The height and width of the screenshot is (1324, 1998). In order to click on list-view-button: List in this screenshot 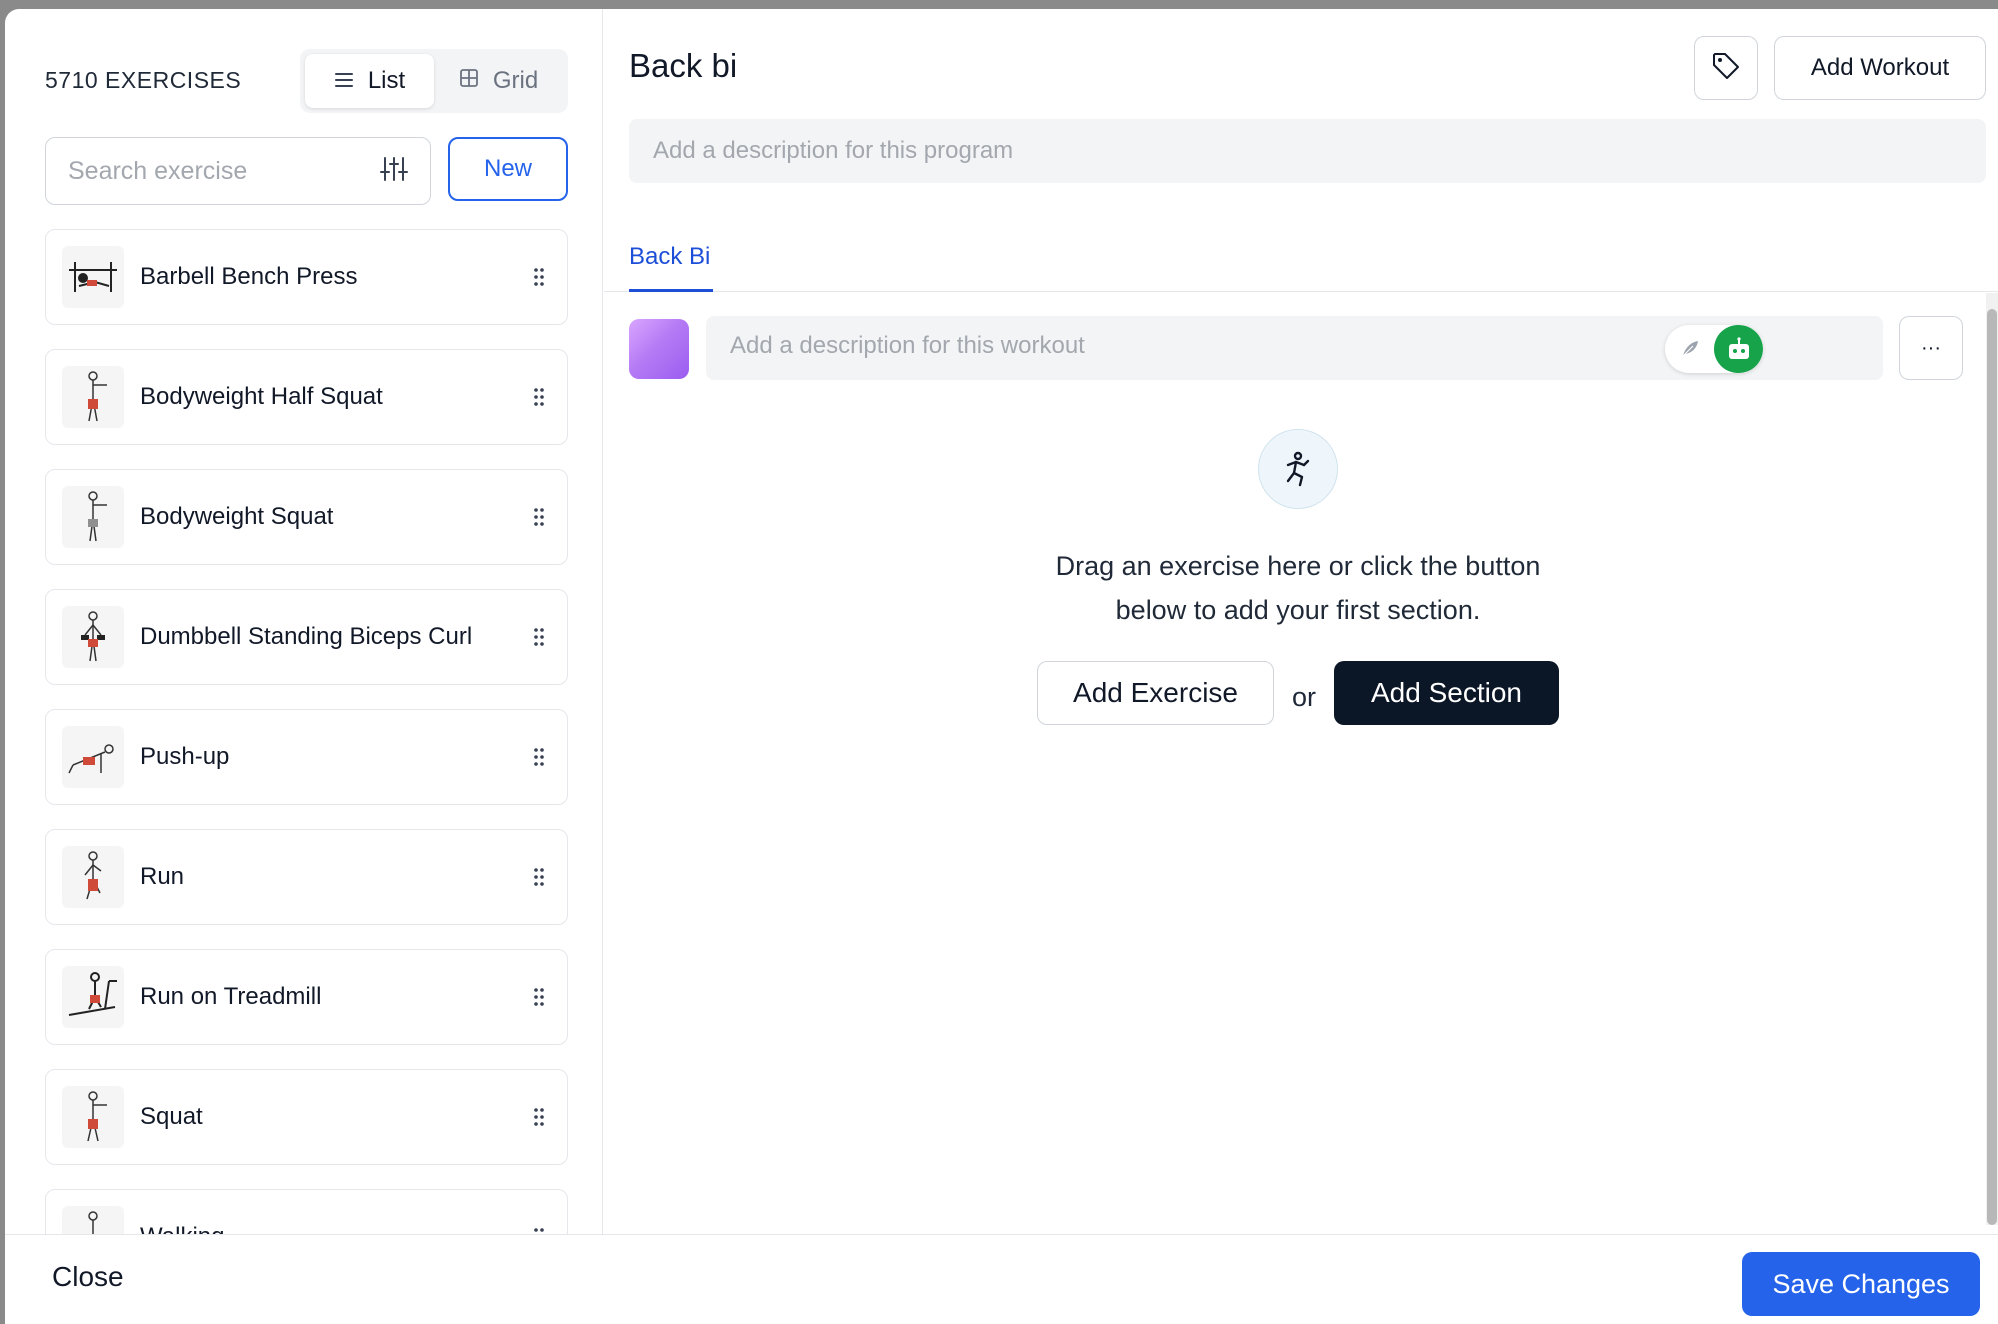, I will do `click(369, 81)`.